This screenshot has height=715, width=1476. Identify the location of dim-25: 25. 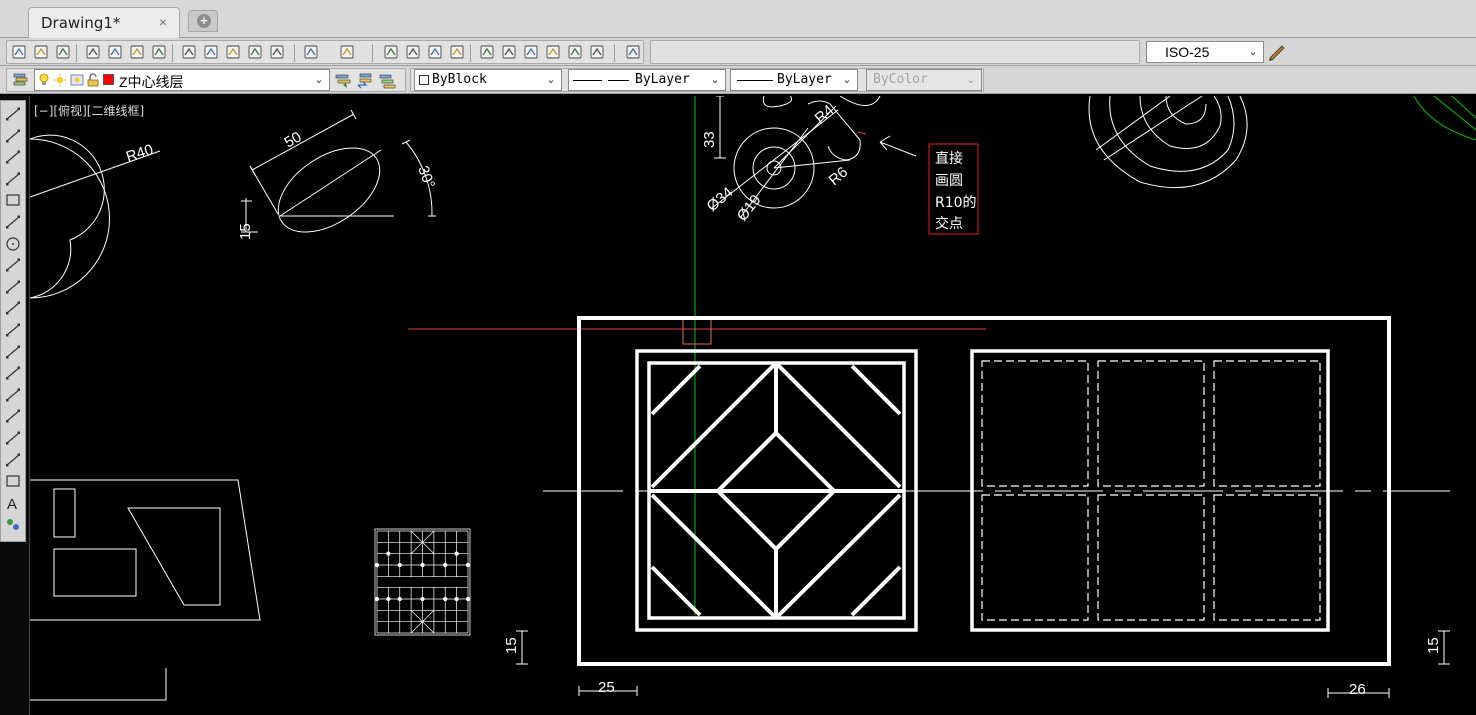
(606, 687).